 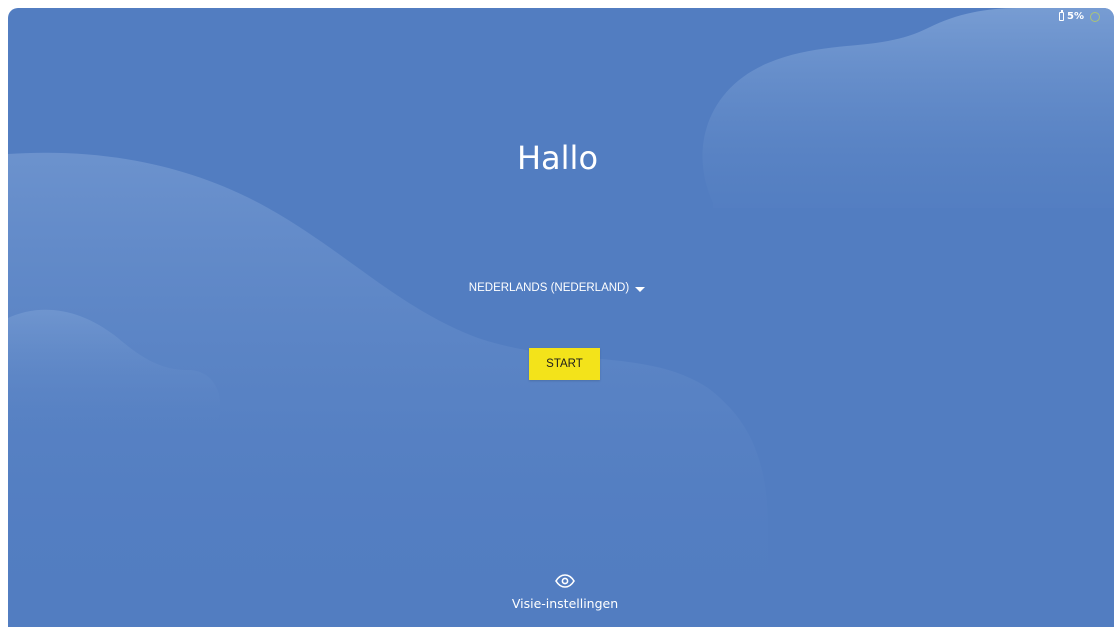 I want to click on vision-settings-button: Visie-instellingen, so click(x=565, y=598).